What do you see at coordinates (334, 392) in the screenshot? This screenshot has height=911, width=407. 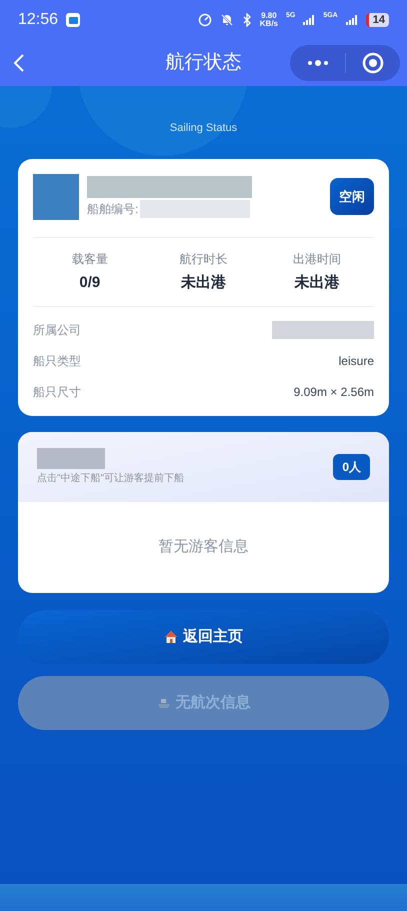 I see `detail-value: 9.09m × 2.56m` at bounding box center [334, 392].